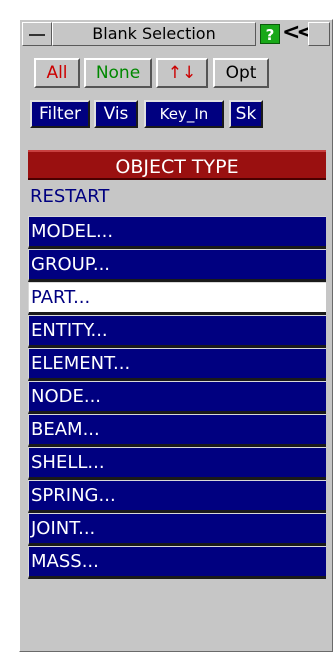 The height and width of the screenshot is (653, 334). I want to click on minimize-bar, so click(37, 35).